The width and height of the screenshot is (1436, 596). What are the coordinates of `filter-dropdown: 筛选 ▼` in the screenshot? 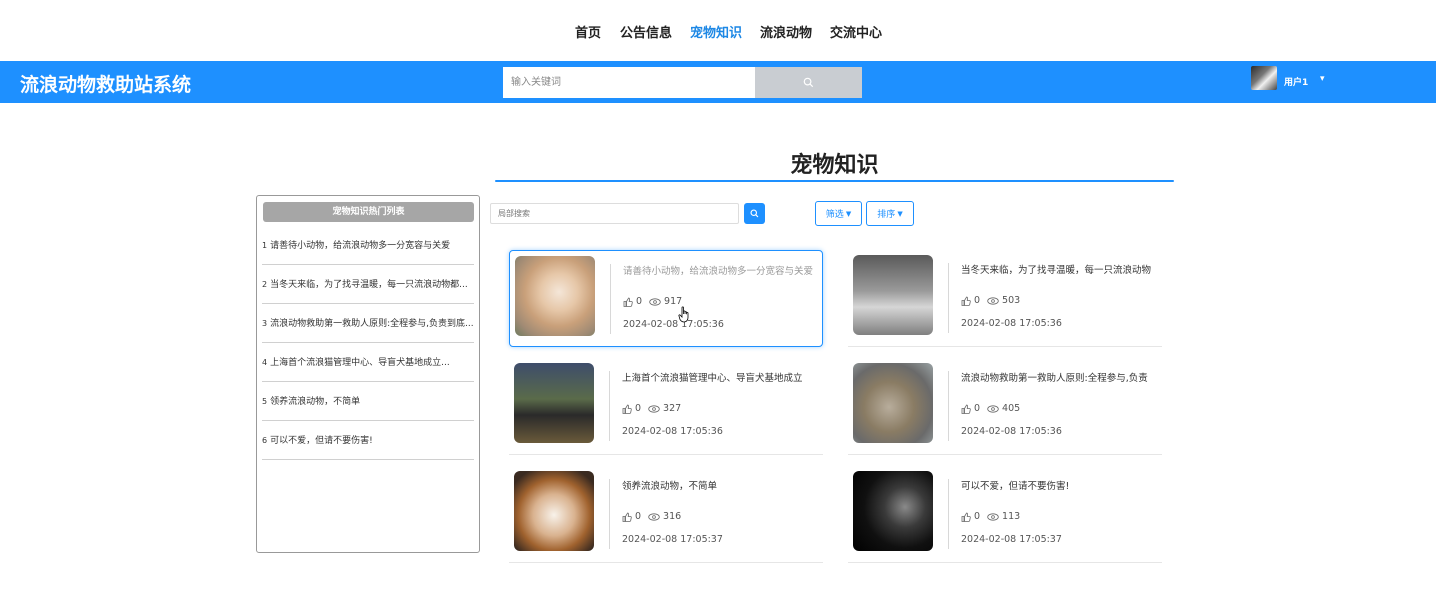 It's located at (838, 213).